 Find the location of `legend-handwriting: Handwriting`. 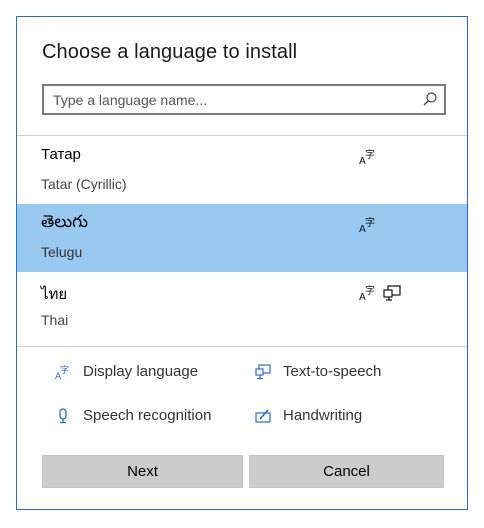

legend-handwriting: Handwriting is located at coordinates (308, 415).